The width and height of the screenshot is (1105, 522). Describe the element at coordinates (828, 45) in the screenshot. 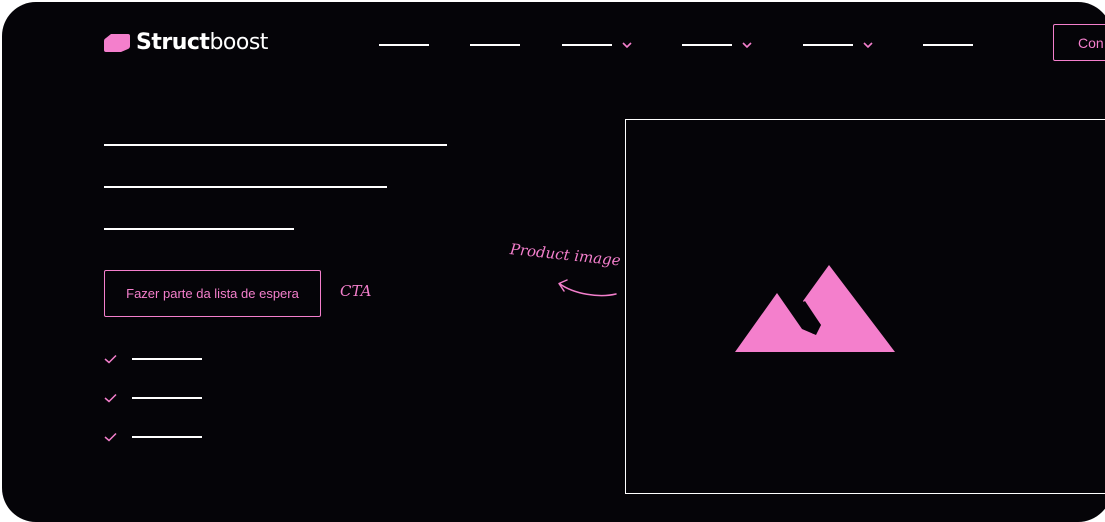

I see `nav-item-5-label-placeholder` at that location.